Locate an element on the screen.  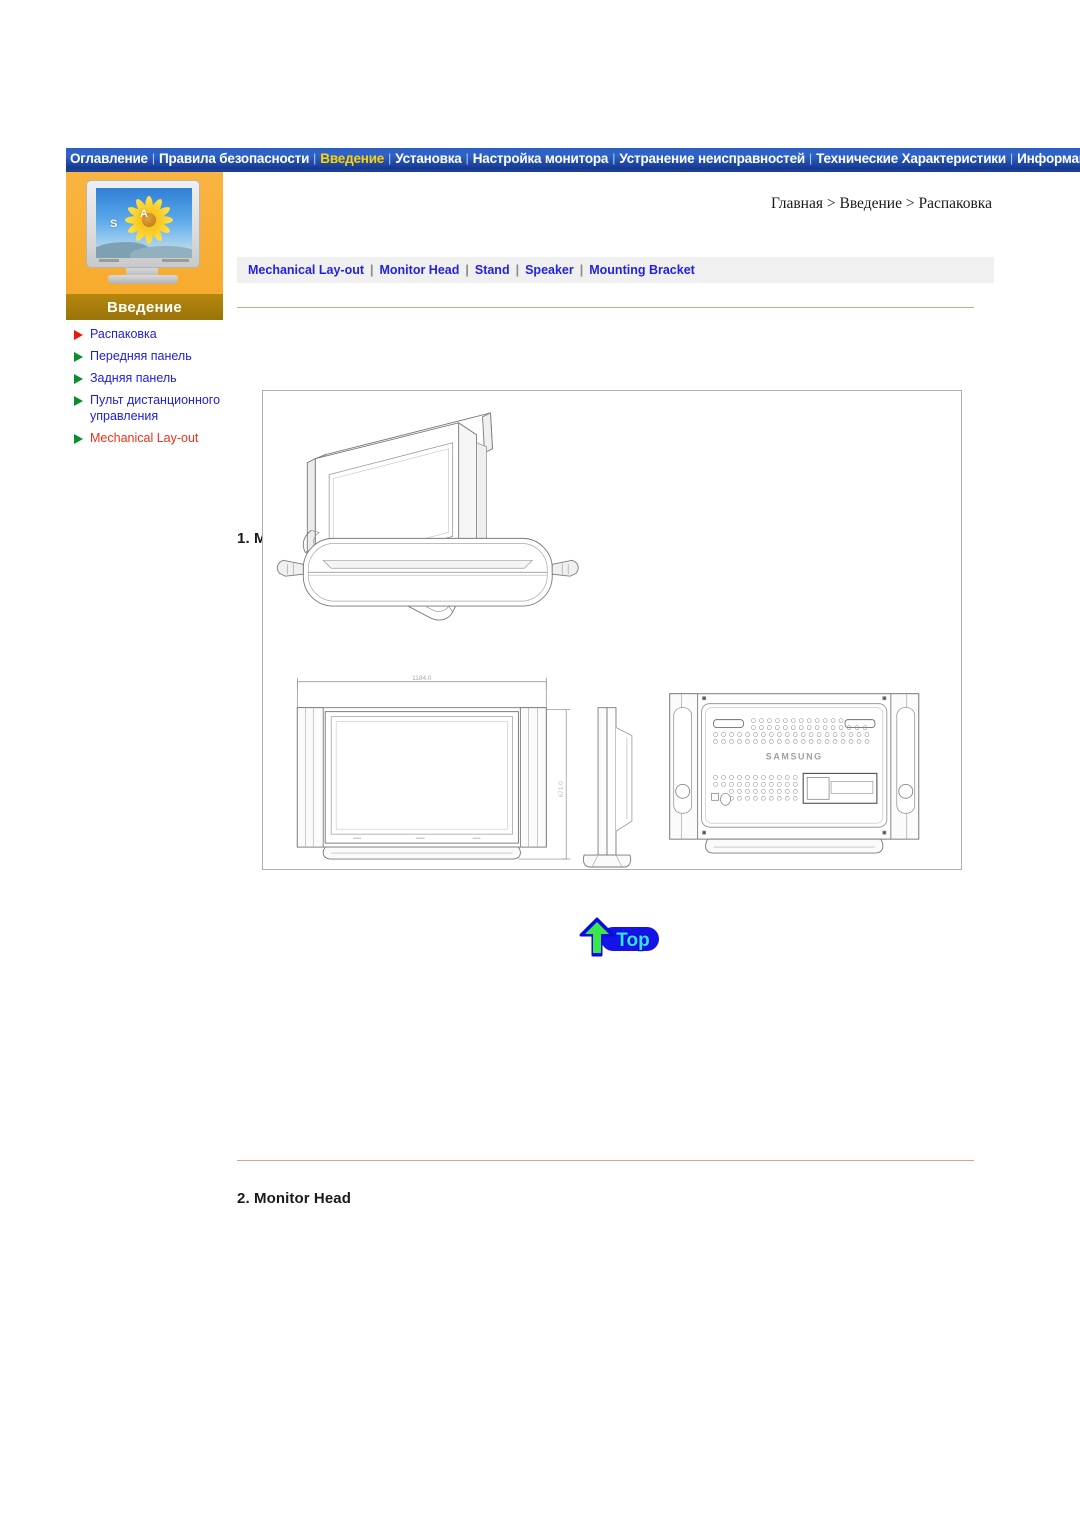
sunflower-icon is located at coordinates (149, 219).